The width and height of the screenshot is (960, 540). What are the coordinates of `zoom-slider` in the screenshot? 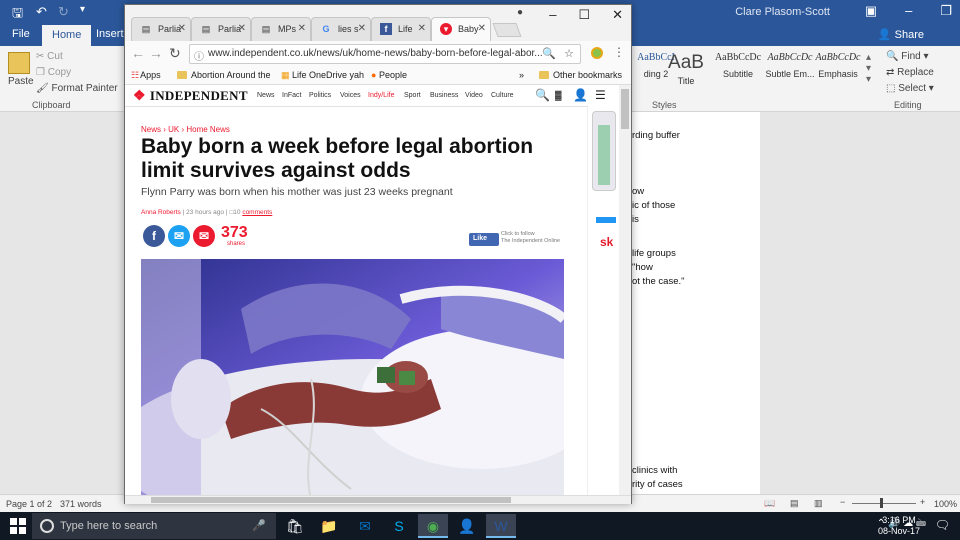 It's located at (884, 503).